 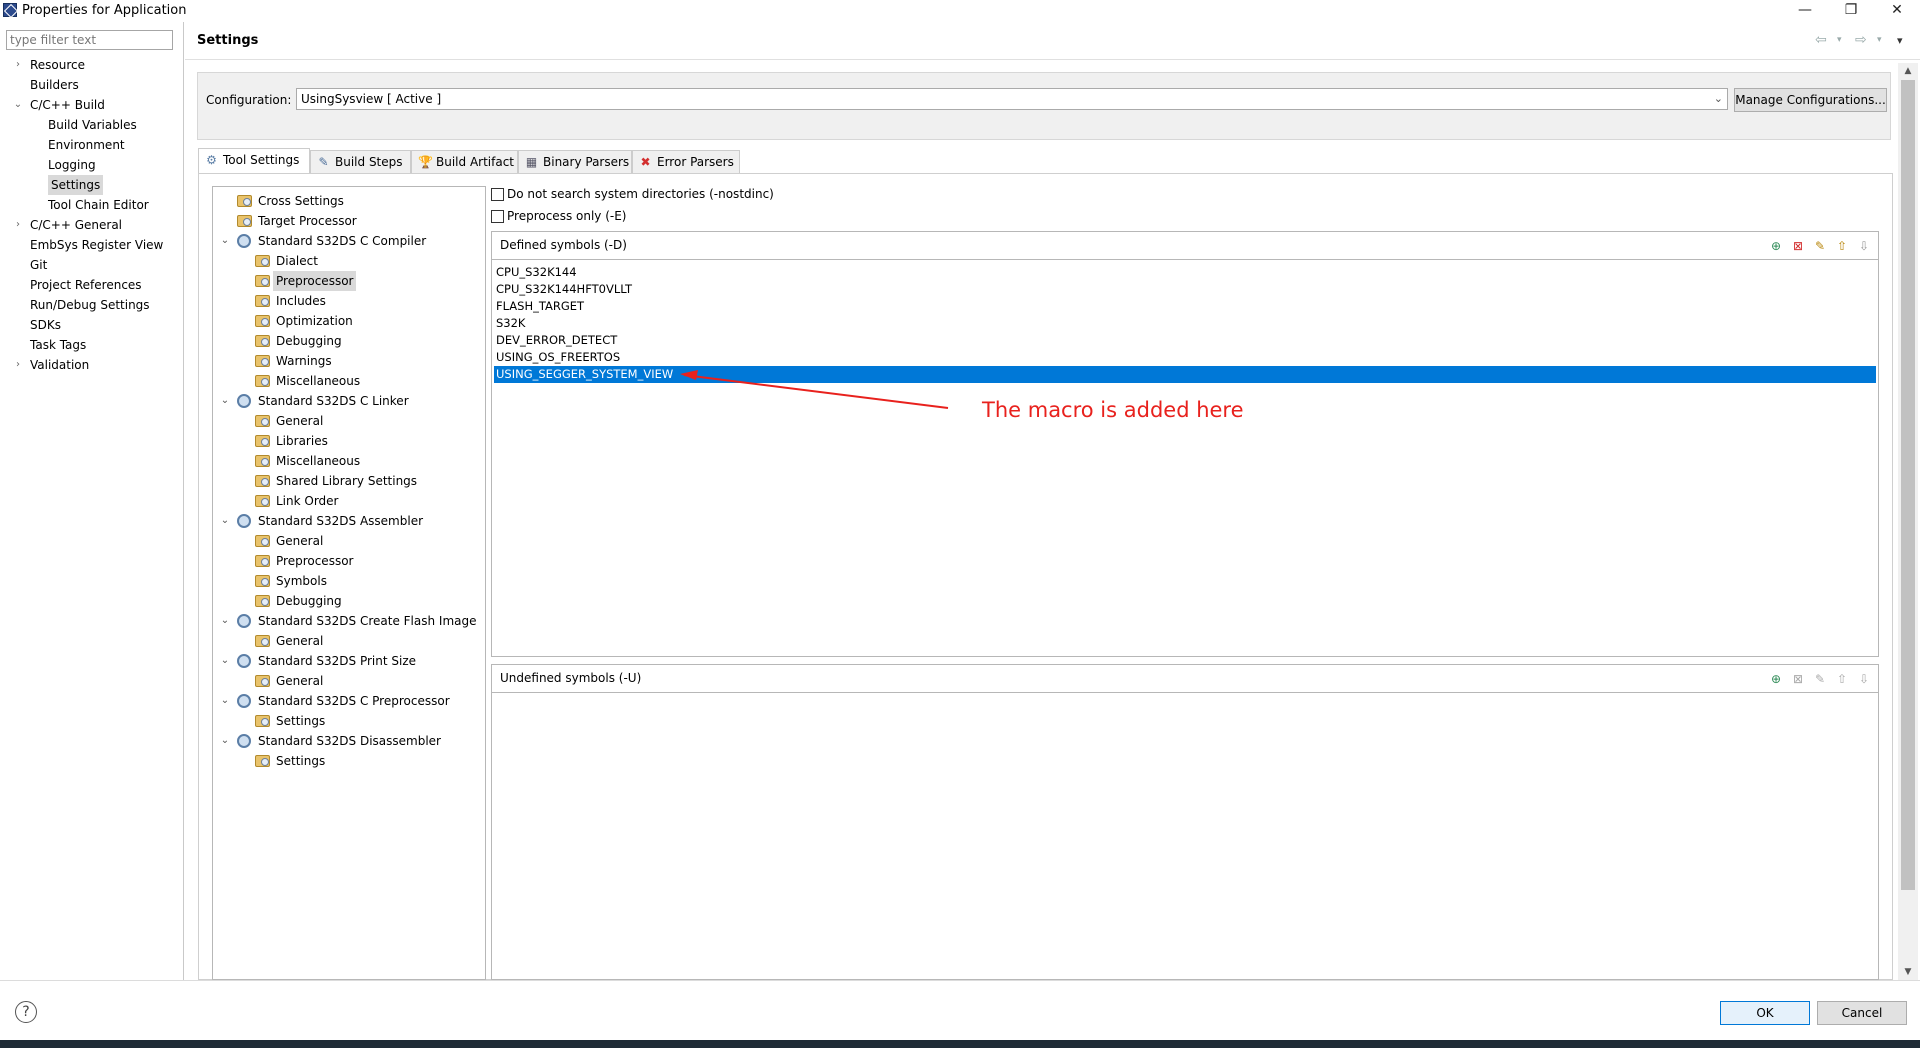 What do you see at coordinates (301, 761) in the screenshot?
I see `tool-tree-label: Settings` at bounding box center [301, 761].